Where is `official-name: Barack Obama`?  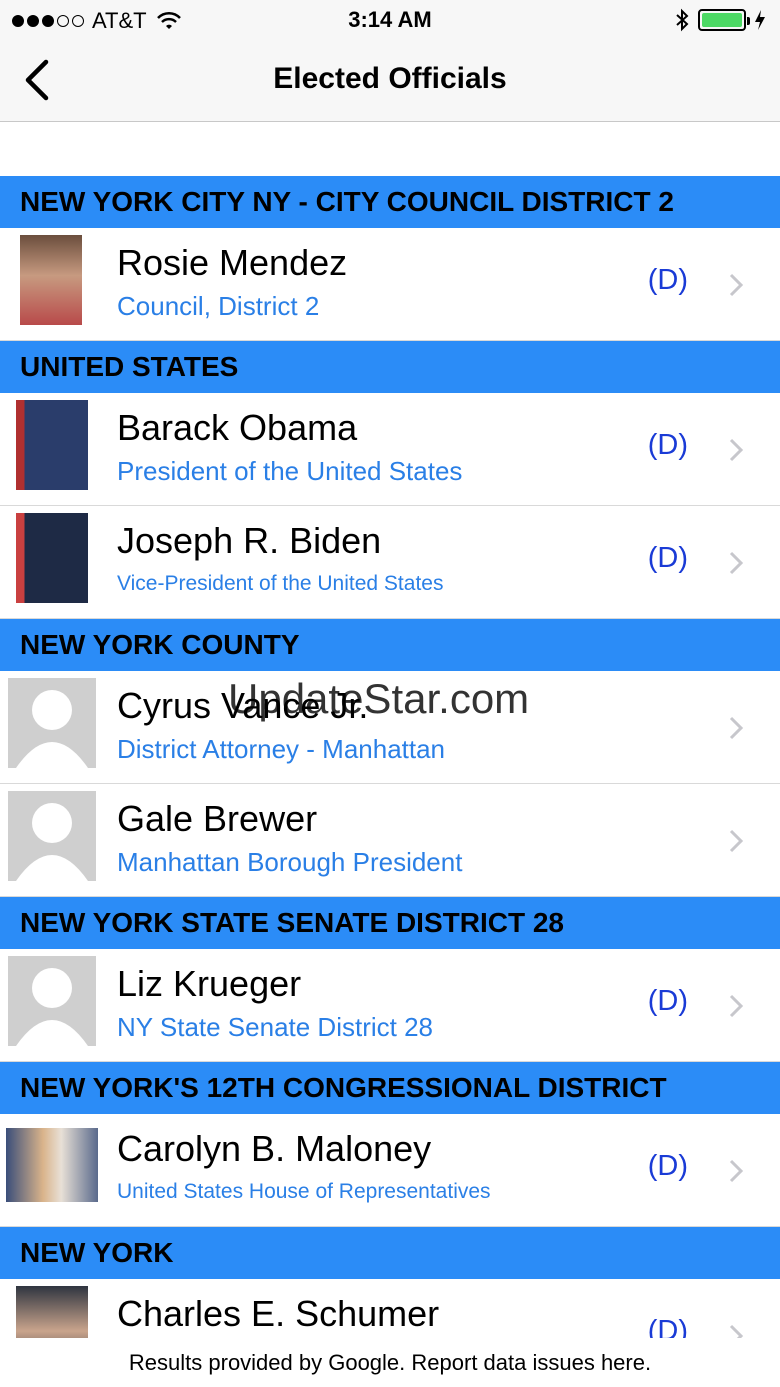 official-name: Barack Obama is located at coordinates (237, 427).